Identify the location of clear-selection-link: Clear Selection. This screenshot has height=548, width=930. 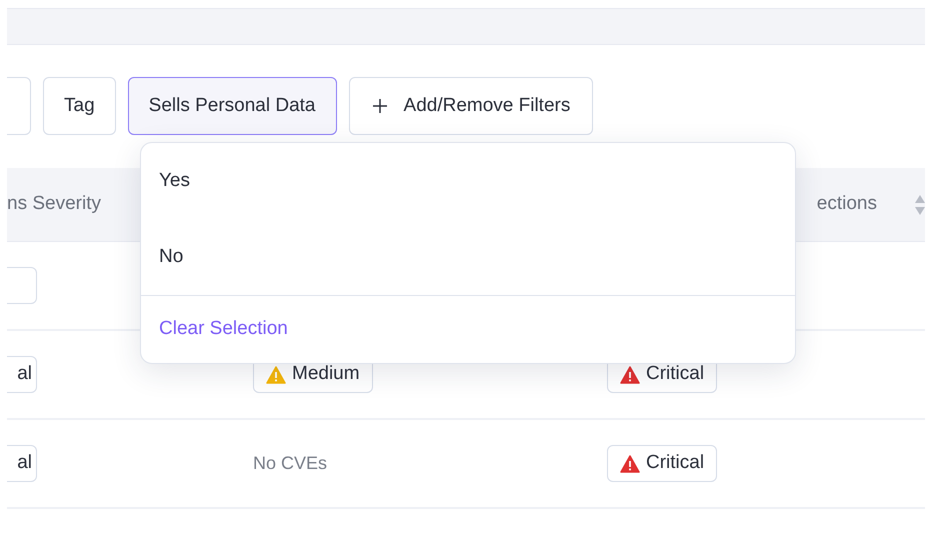
(223, 329).